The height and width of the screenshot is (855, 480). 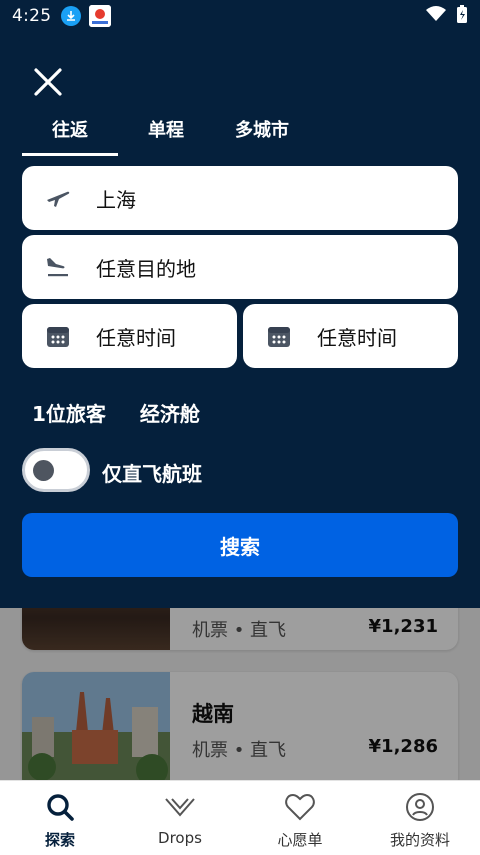 I want to click on destination-field: 任意目的地, so click(x=240, y=267).